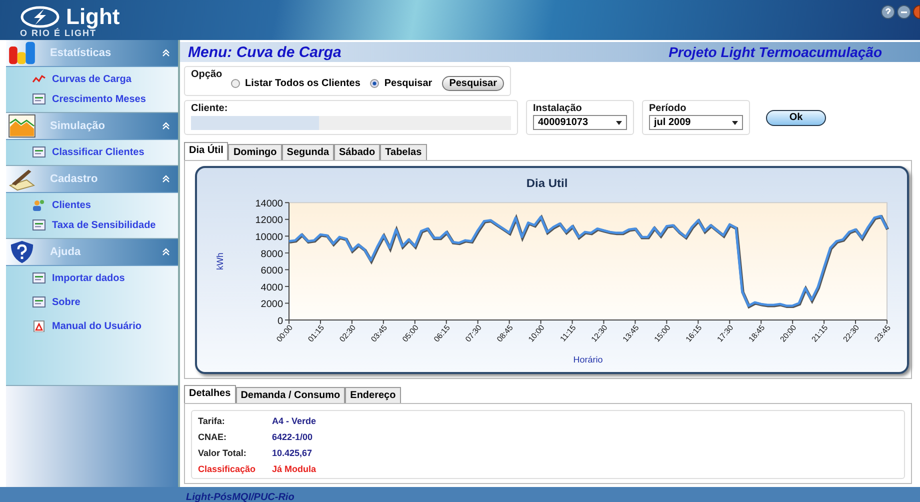  I want to click on detail-value: Já Modula, so click(294, 469).